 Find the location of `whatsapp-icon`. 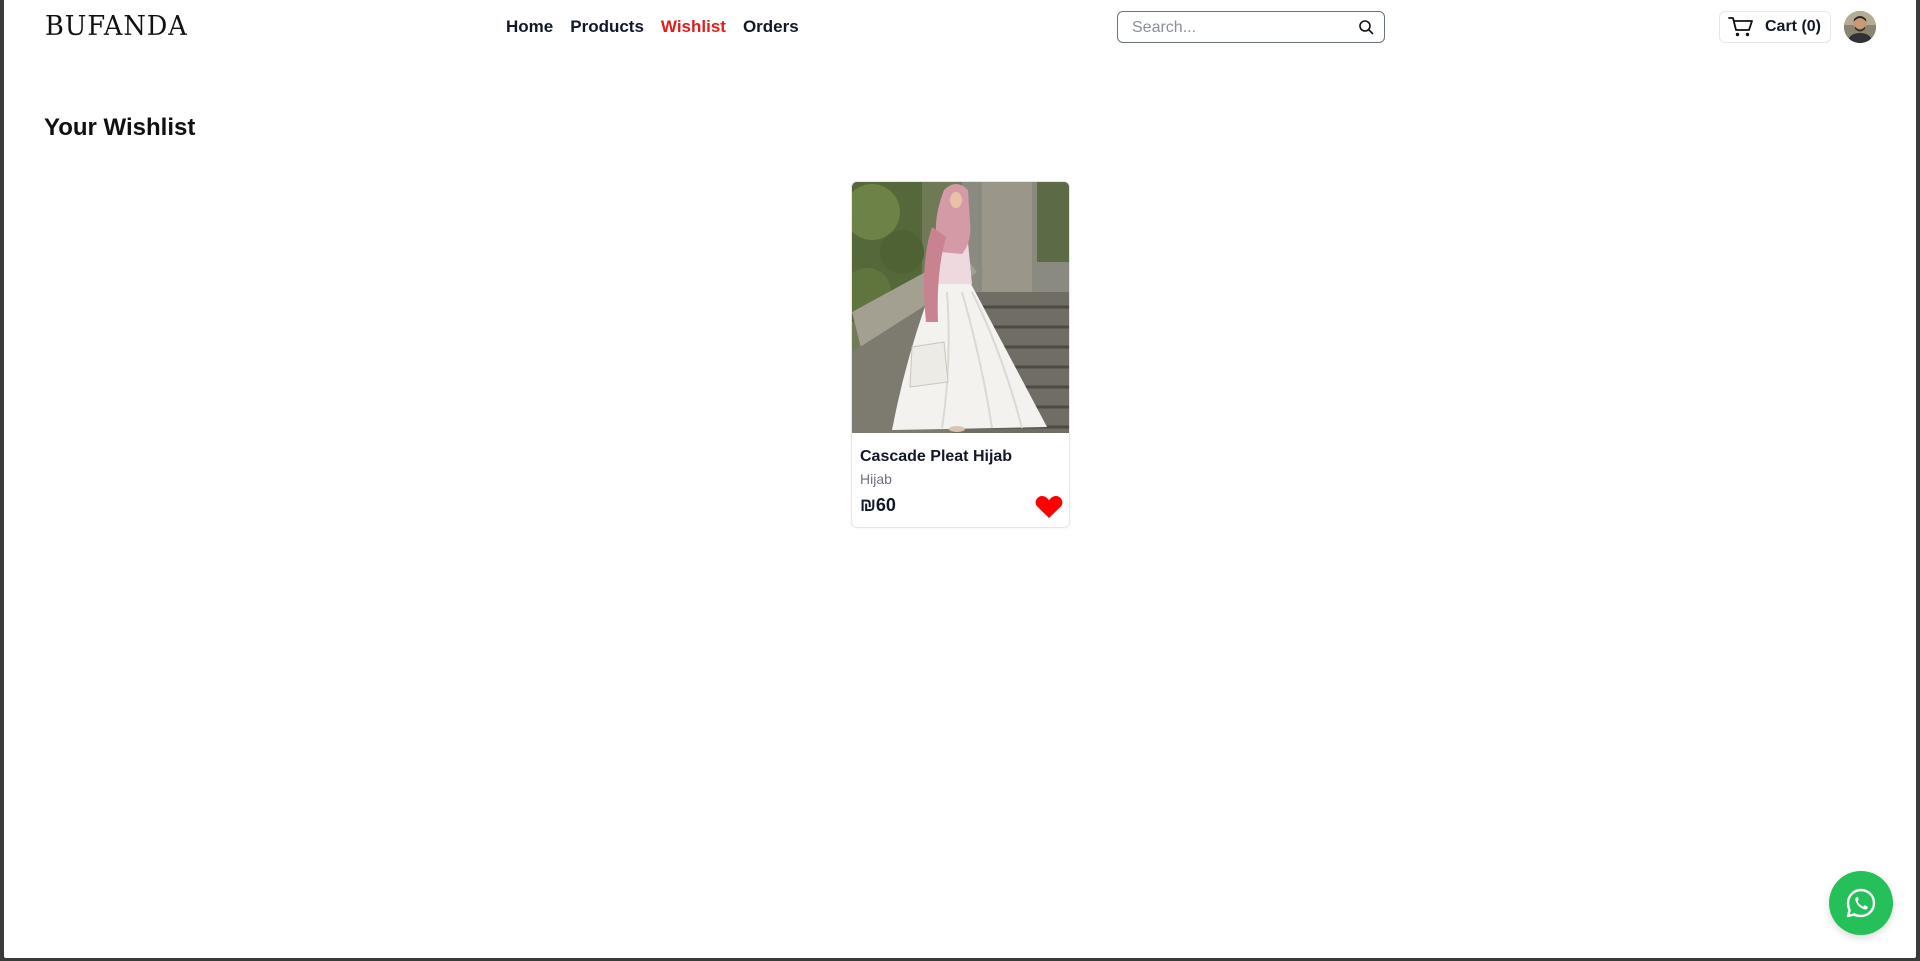

whatsapp-icon is located at coordinates (1861, 903).